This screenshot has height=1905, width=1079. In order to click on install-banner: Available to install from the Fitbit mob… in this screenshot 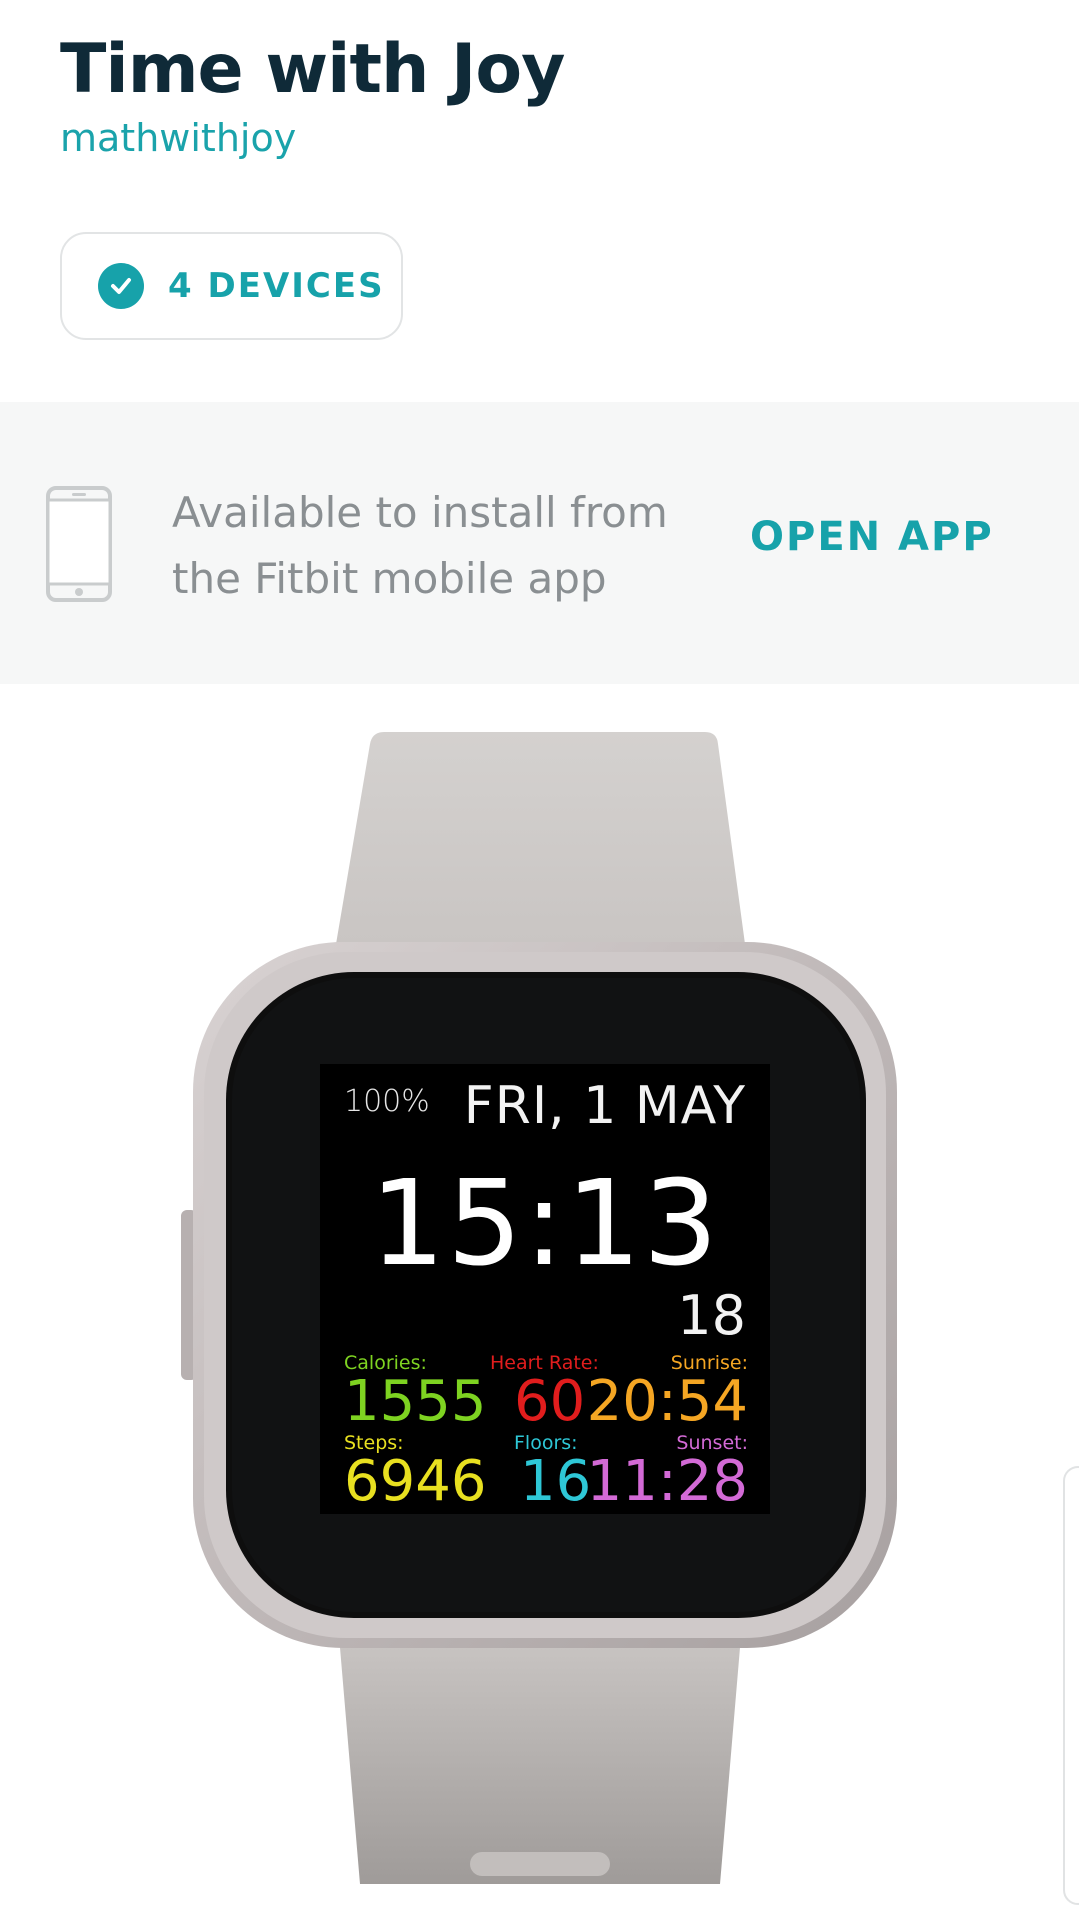, I will do `click(539, 543)`.